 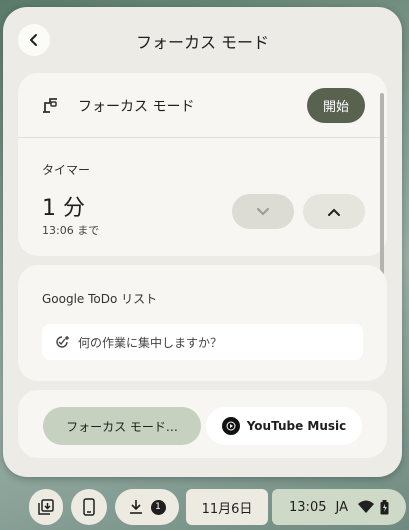 I want to click on chevron-down-icon, so click(x=263, y=211).